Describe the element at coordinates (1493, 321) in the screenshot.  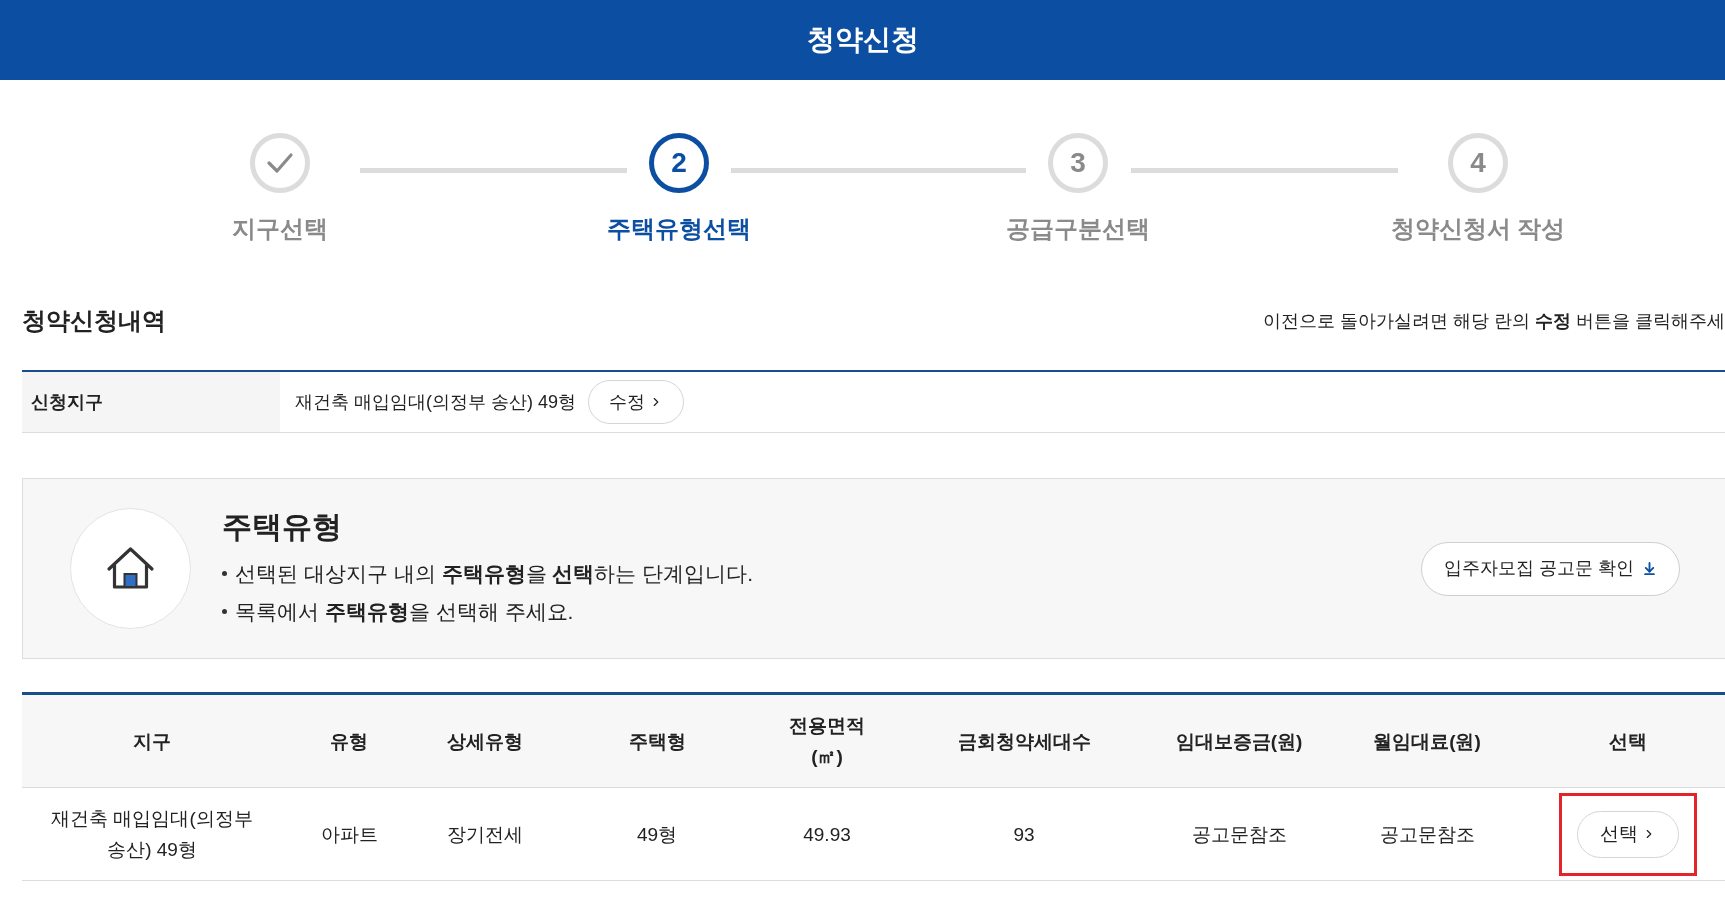
I see `hint-text: 이전으로 돌아가실려면 해당 란의 수정 버튼을 클릭해주세` at that location.